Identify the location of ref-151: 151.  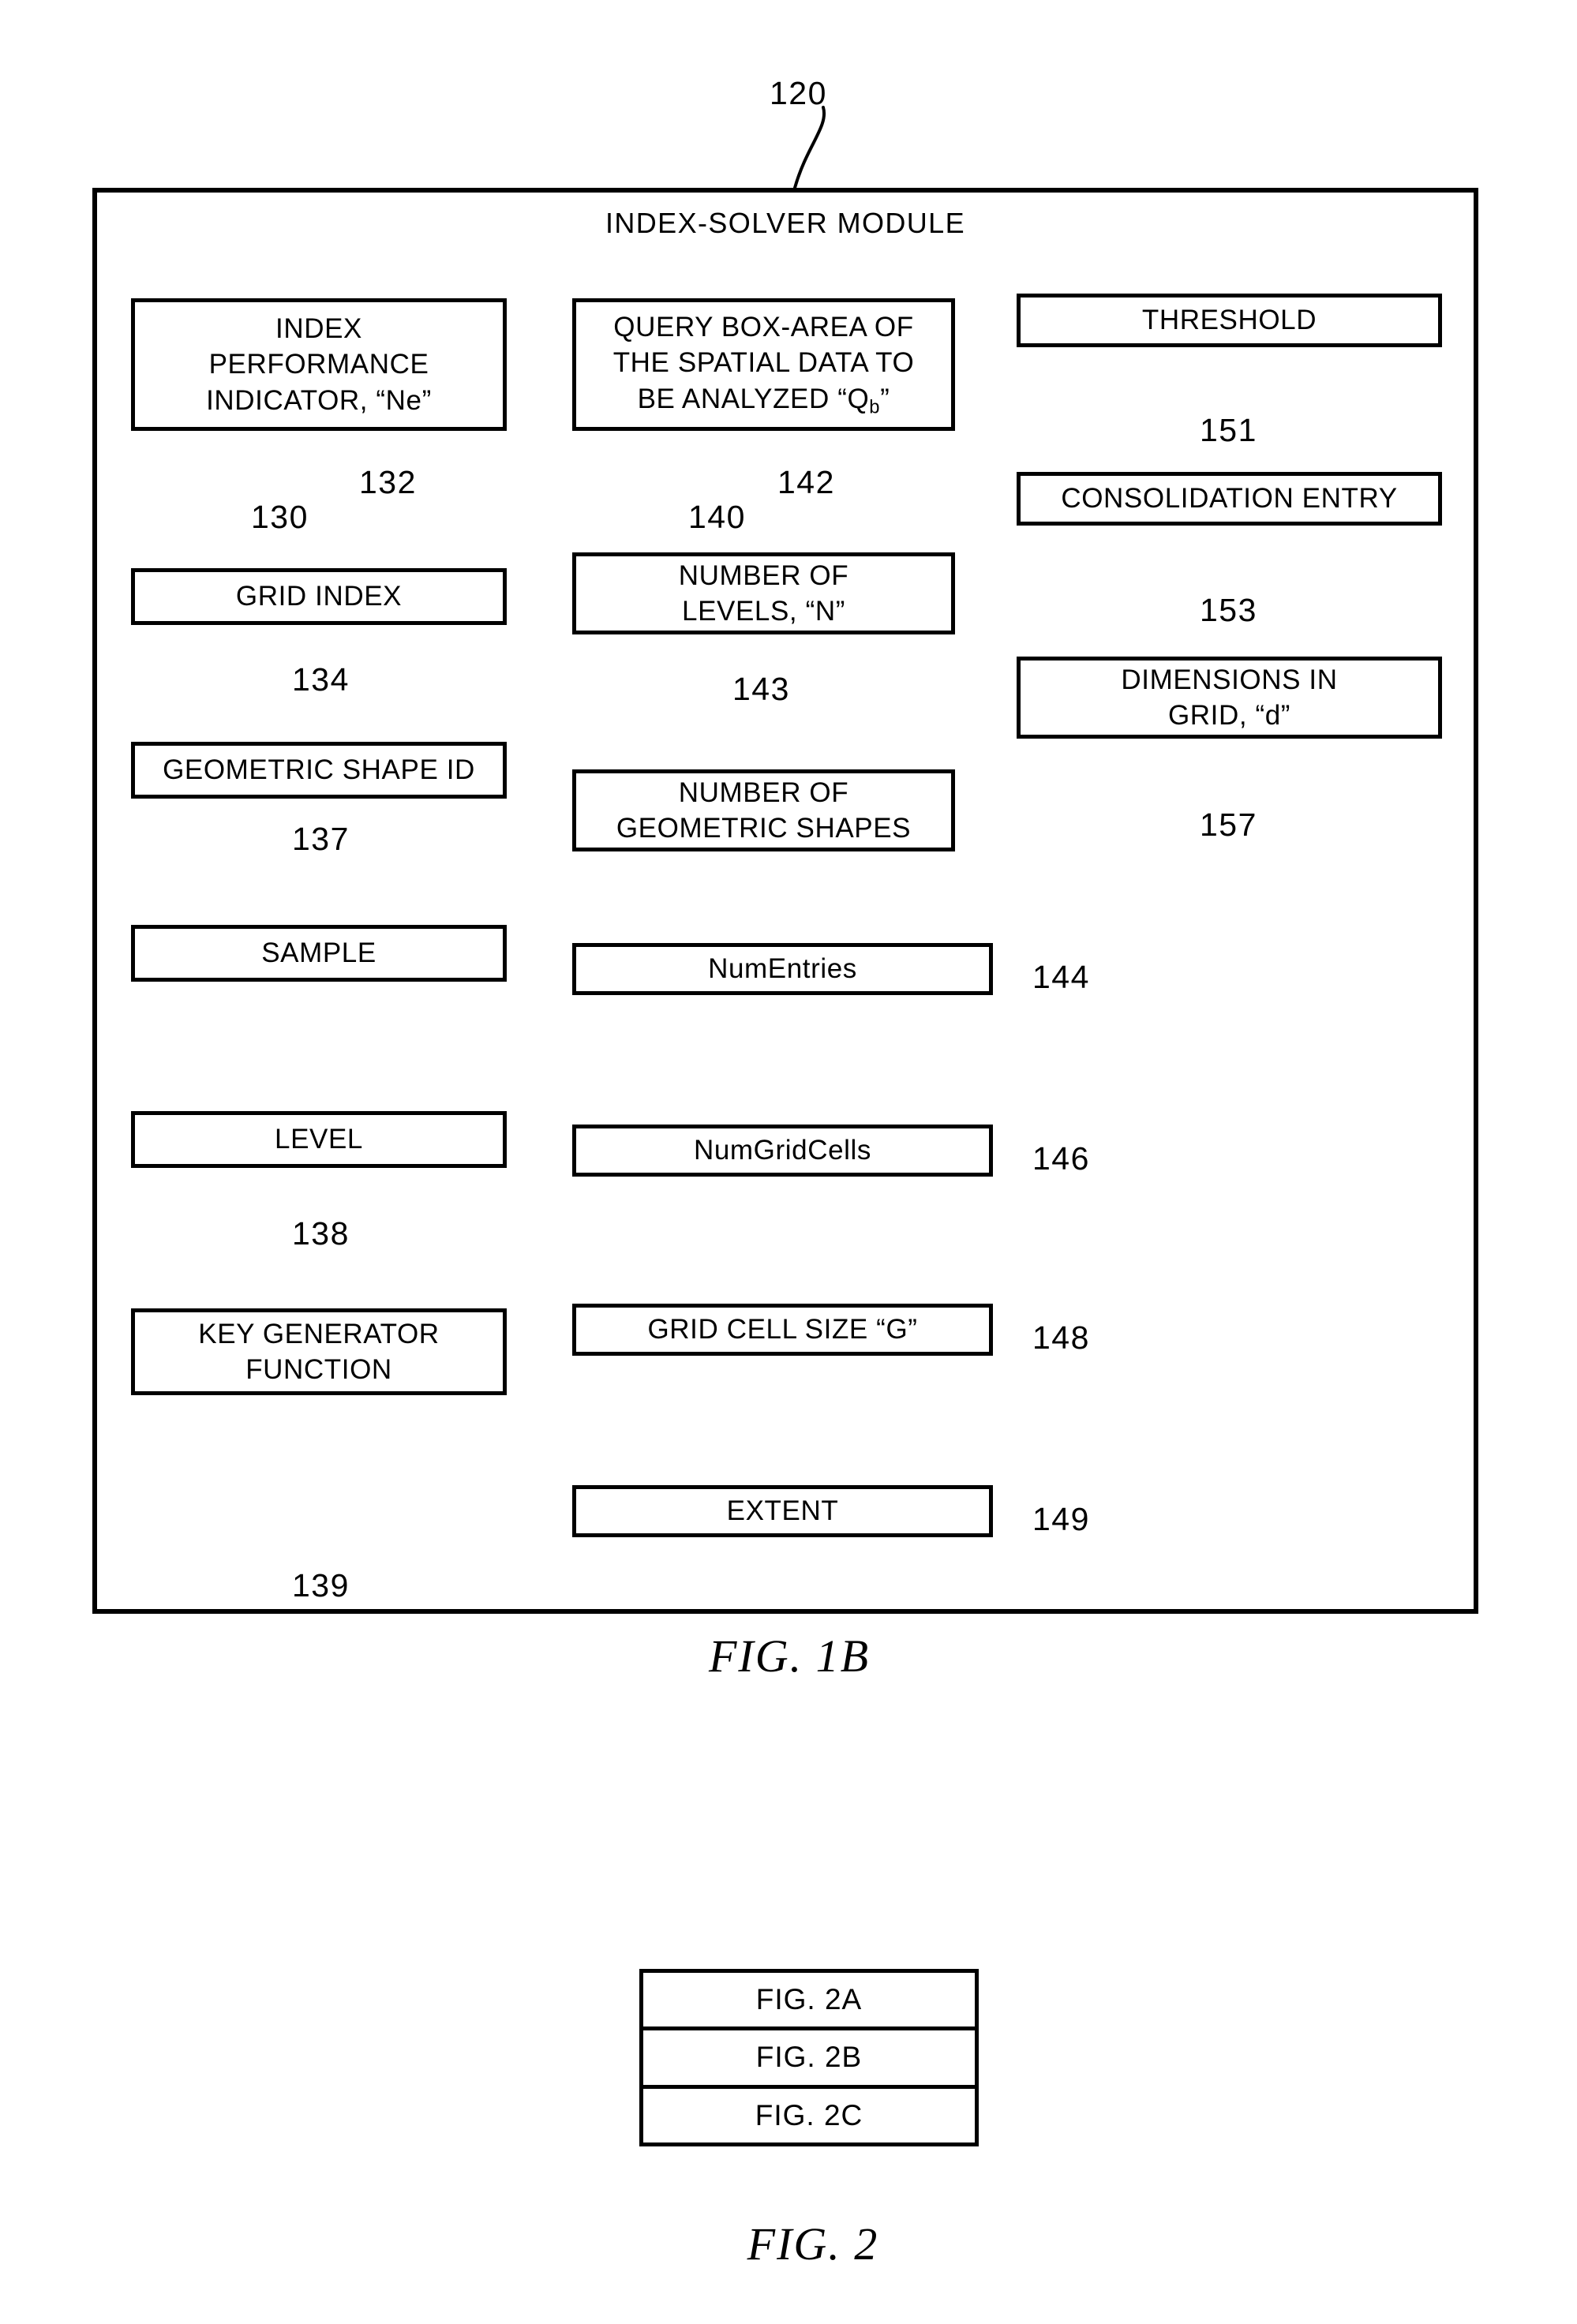
(1228, 430).